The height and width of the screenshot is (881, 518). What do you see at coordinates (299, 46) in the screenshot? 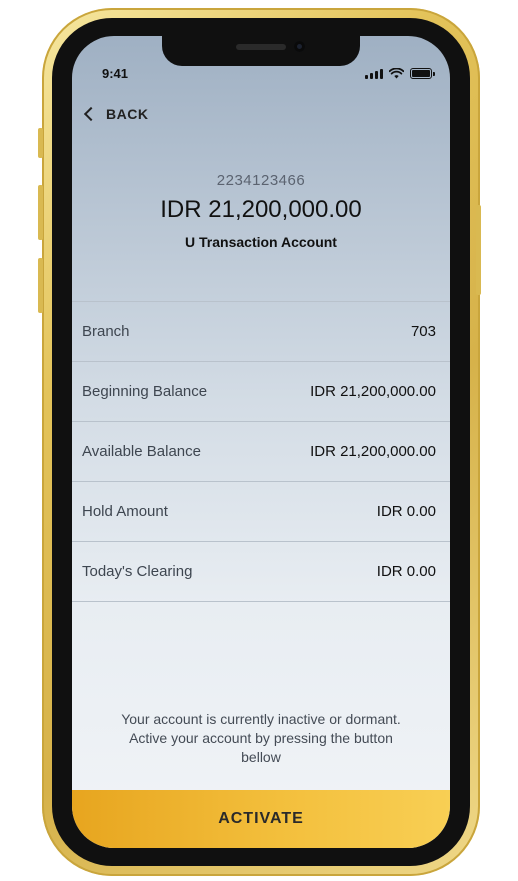
I see `camera-icon` at bounding box center [299, 46].